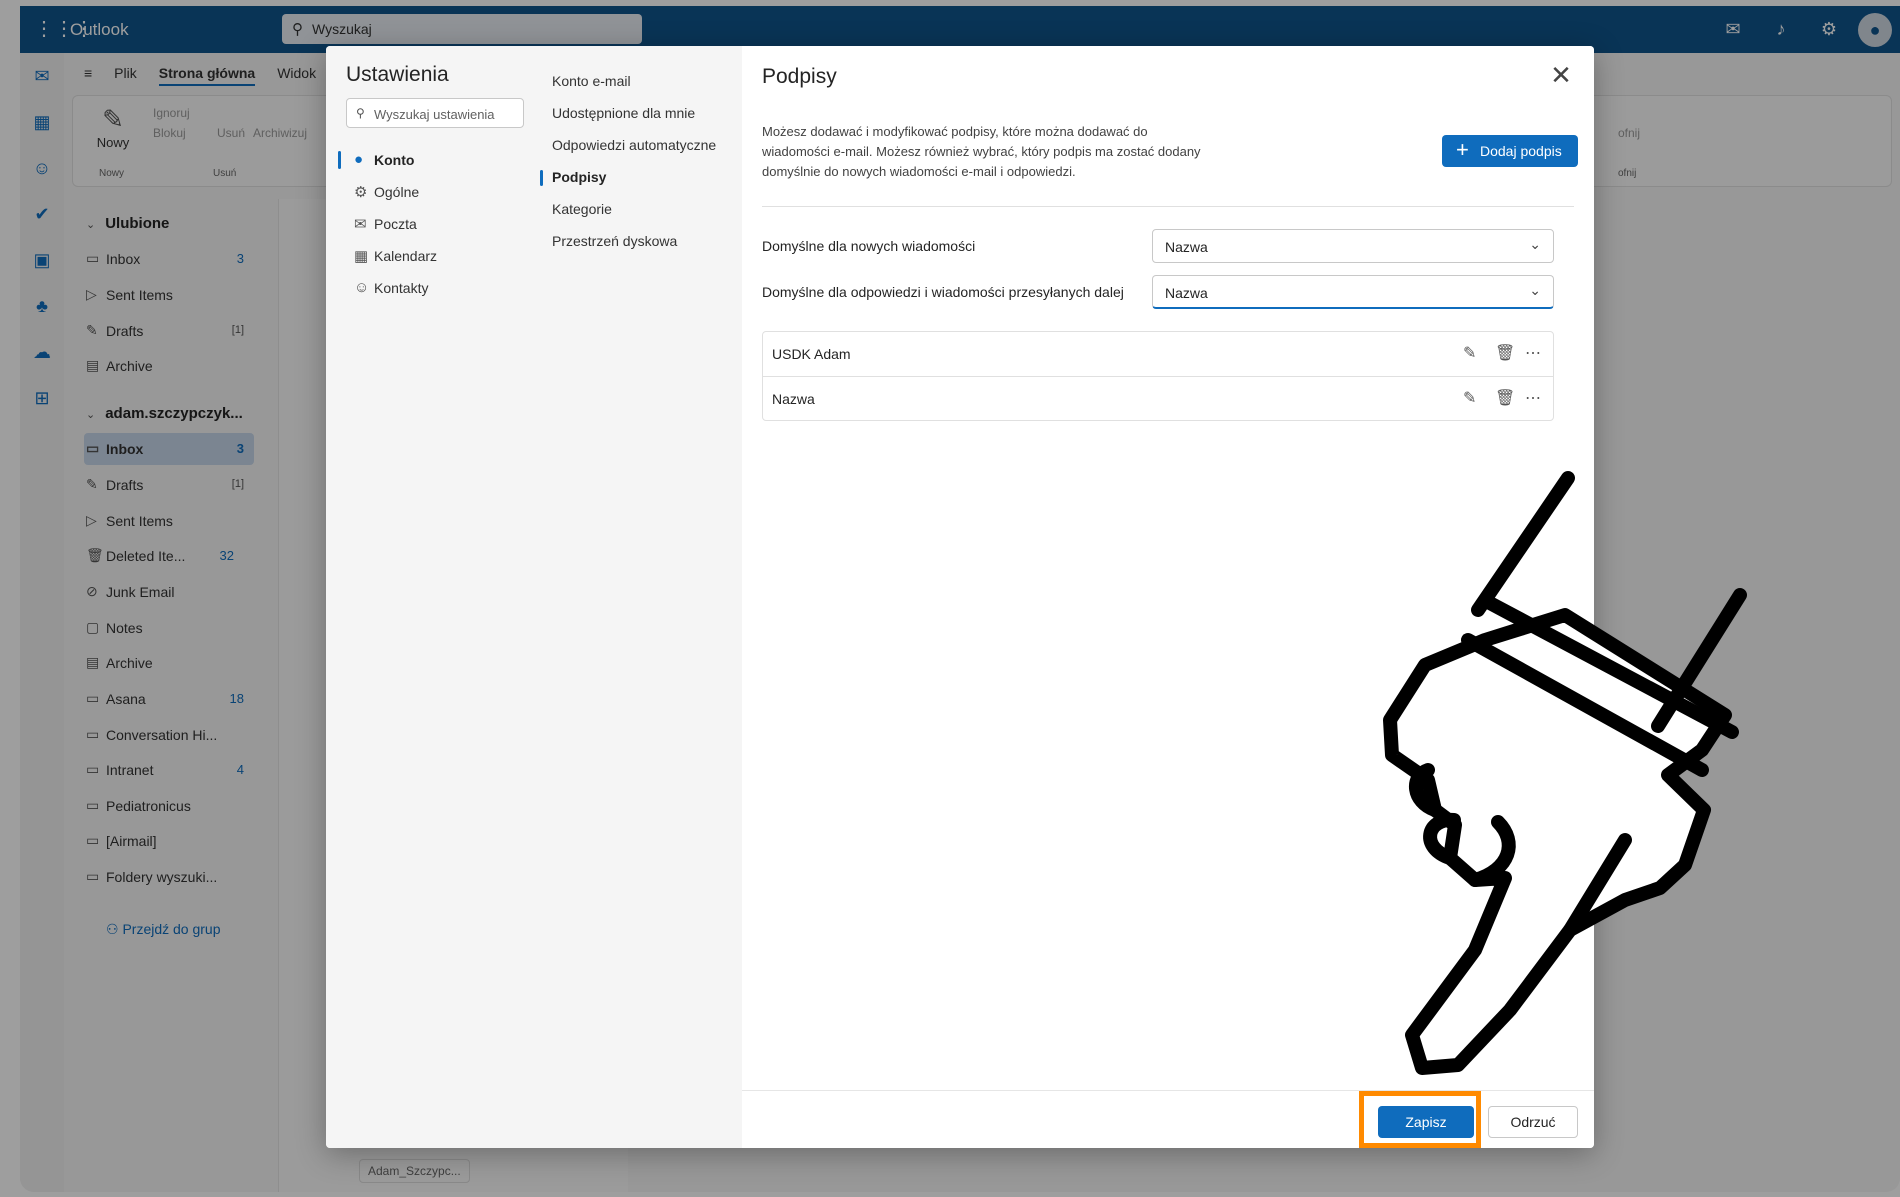 Image resolution: width=1900 pixels, height=1197 pixels. Describe the element at coordinates (1353, 292) in the screenshot. I see `default-reply-select: Nazwa ⌄` at that location.